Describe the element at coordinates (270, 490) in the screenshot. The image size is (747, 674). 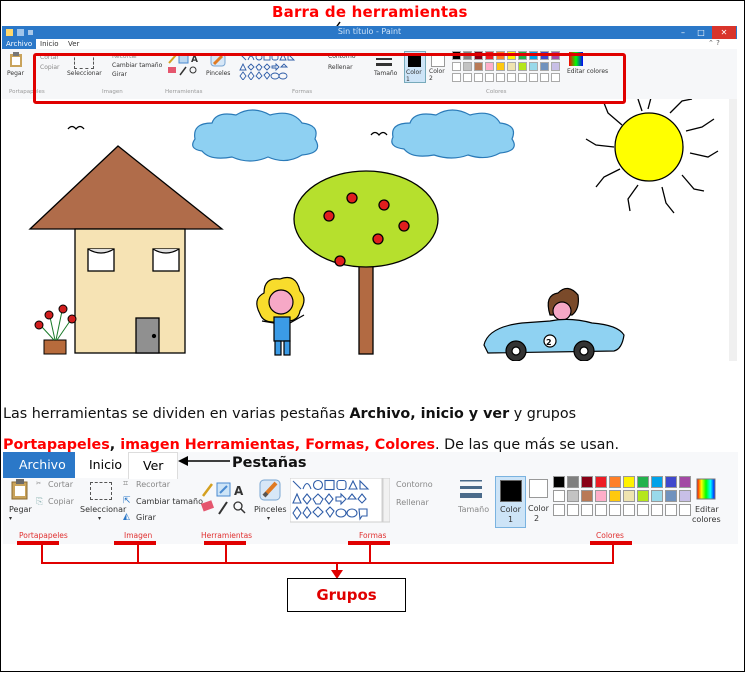
I see `brushes-icon-large` at that location.